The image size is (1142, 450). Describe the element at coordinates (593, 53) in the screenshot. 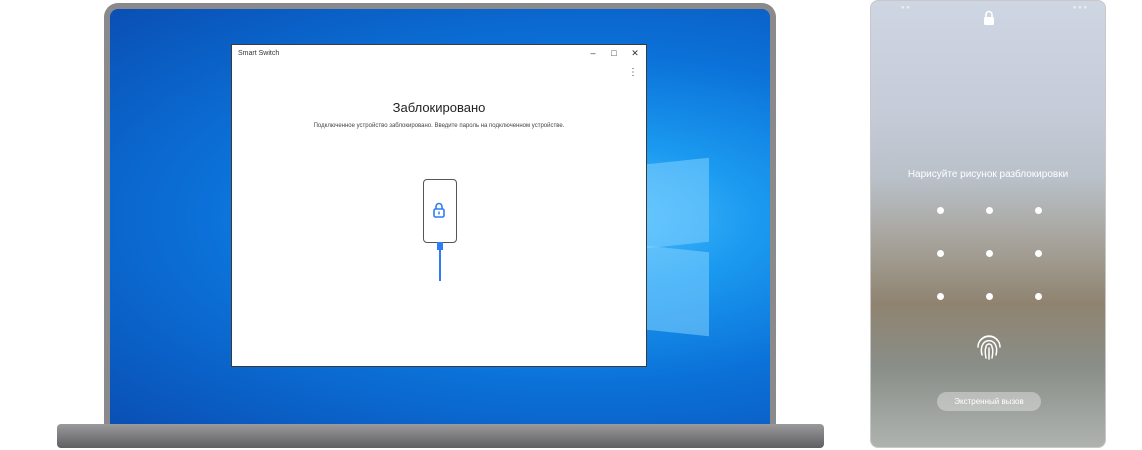

I see `minimize-button: –` at that location.